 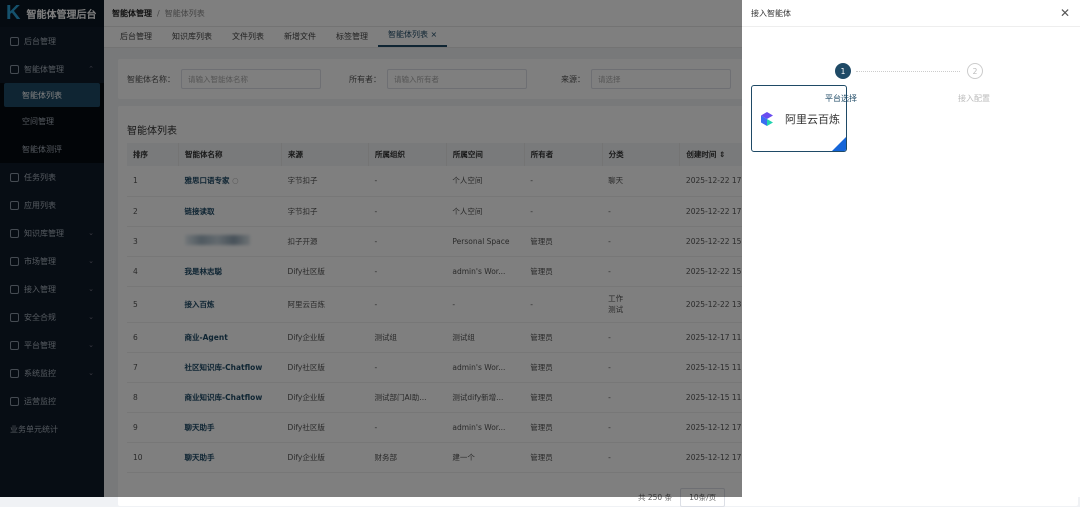 What do you see at coordinates (812, 119) in the screenshot?
I see `platform-name: 阿里云百炼` at bounding box center [812, 119].